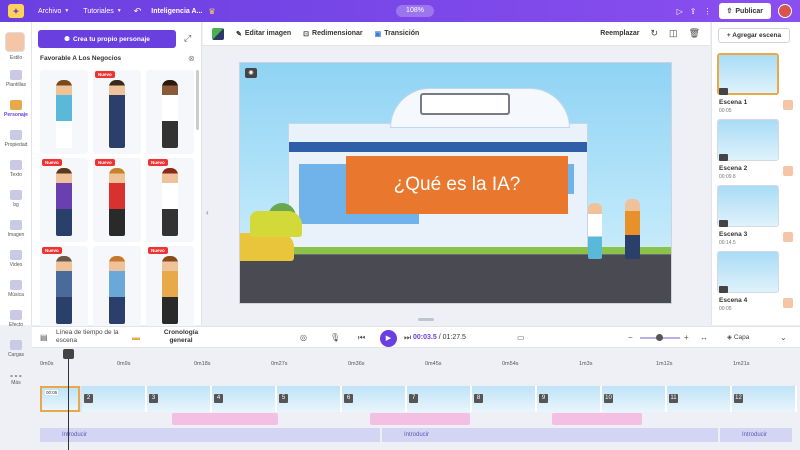 The width and height of the screenshot is (800, 450). What do you see at coordinates (407, 338) in the screenshot?
I see `skip-forward-icon: ⏭` at bounding box center [407, 338].